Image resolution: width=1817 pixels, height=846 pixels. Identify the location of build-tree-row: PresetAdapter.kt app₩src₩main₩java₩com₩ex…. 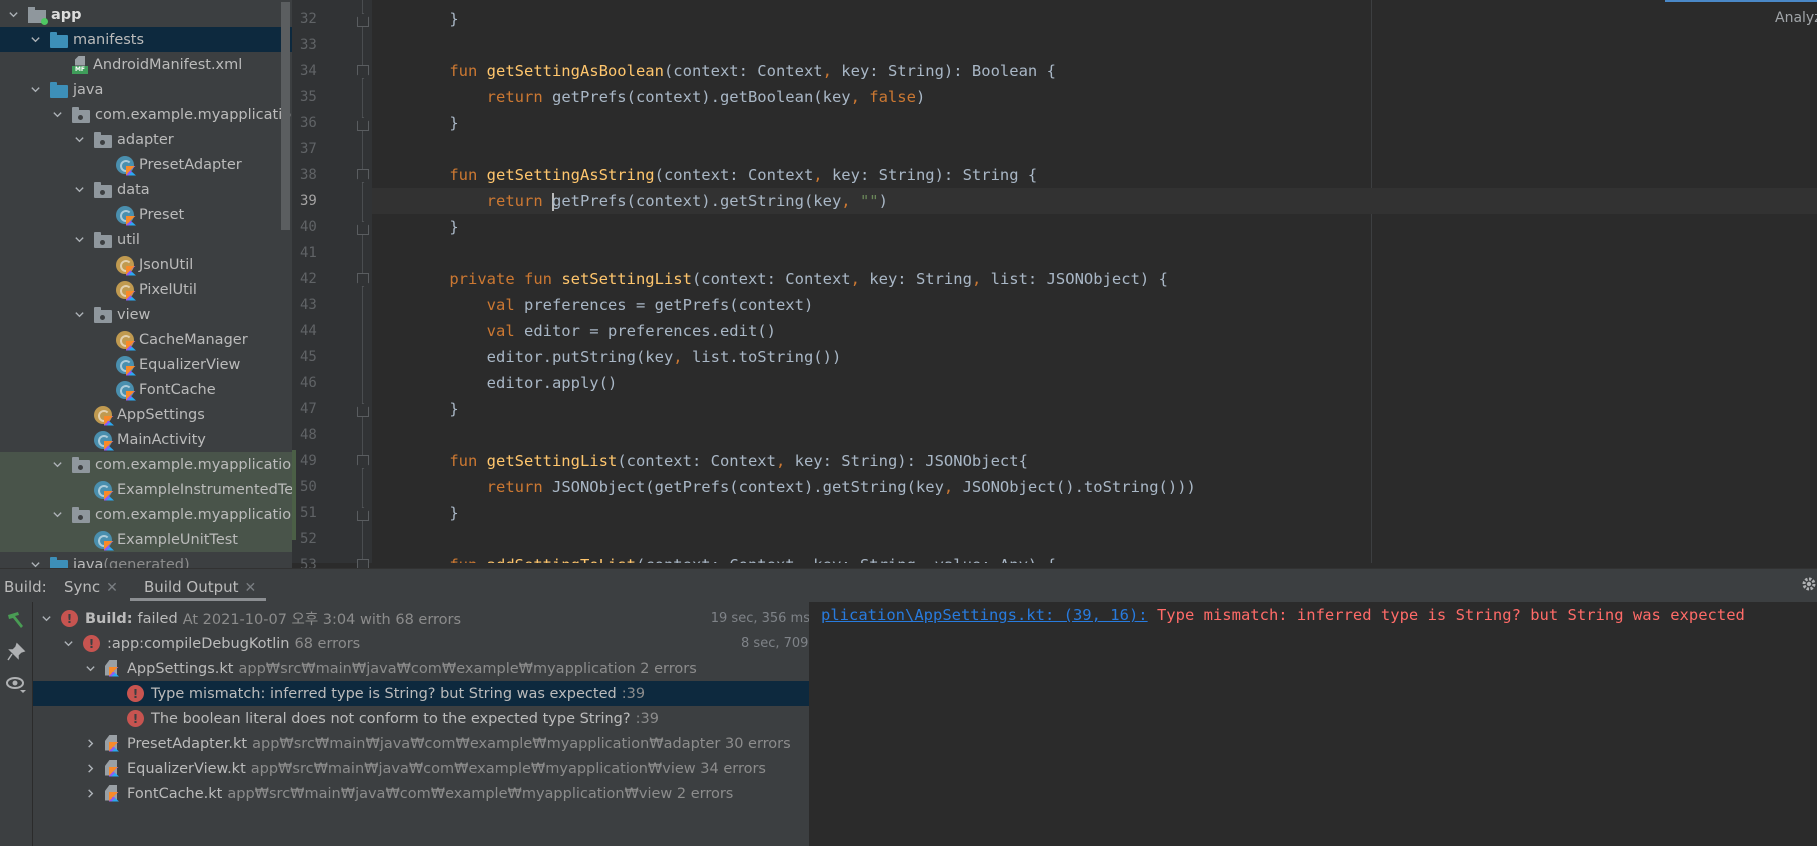
(446, 743).